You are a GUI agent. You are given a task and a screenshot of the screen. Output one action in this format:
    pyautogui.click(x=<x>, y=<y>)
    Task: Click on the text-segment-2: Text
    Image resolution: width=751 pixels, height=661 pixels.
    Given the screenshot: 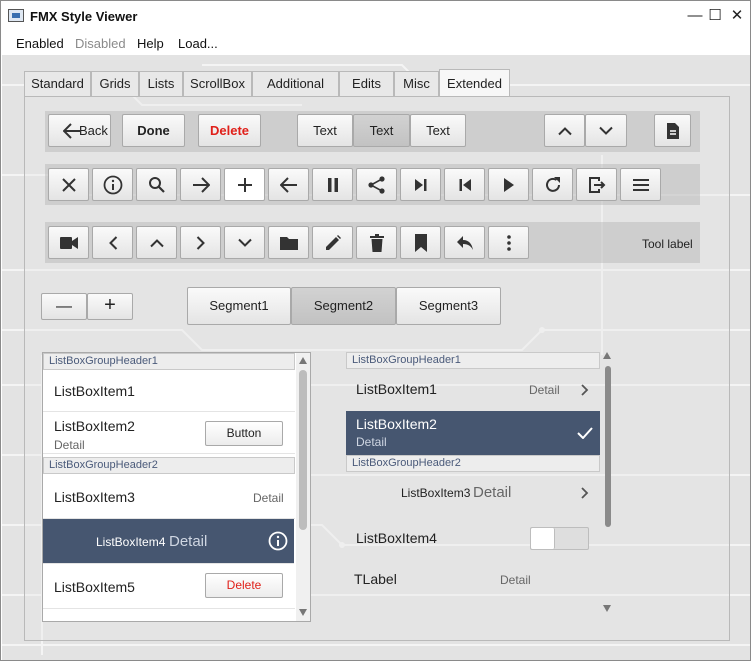 What is the action you would take?
    pyautogui.click(x=381, y=130)
    